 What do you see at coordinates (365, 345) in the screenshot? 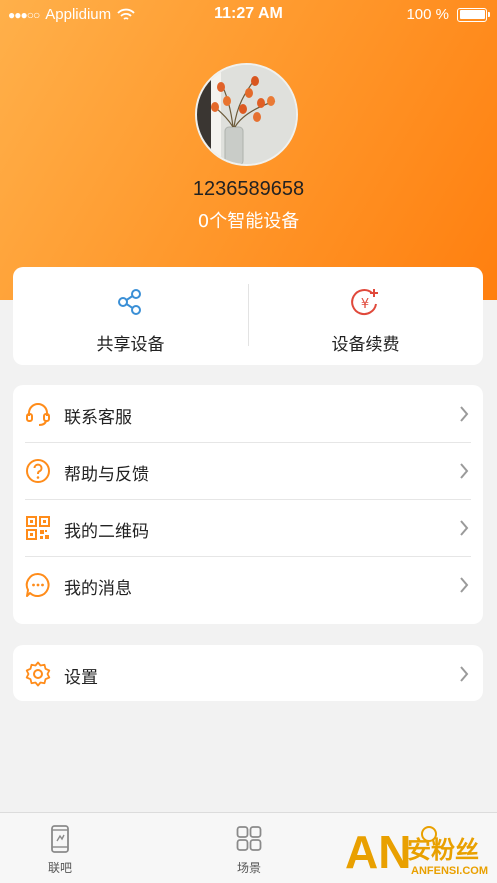
I see `device-renewal-label: 设备续费` at bounding box center [365, 345].